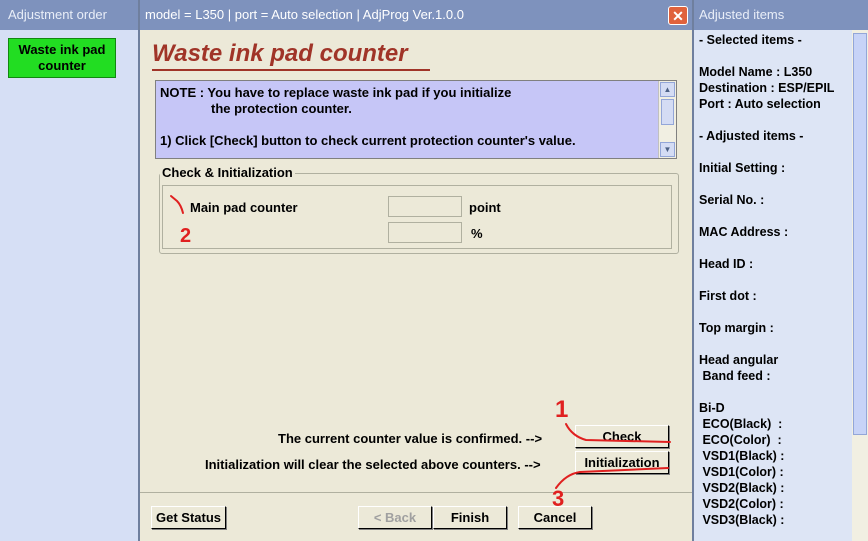 The width and height of the screenshot is (868, 541). Describe the element at coordinates (185, 236) in the screenshot. I see `annotation-number-2: 2` at that location.